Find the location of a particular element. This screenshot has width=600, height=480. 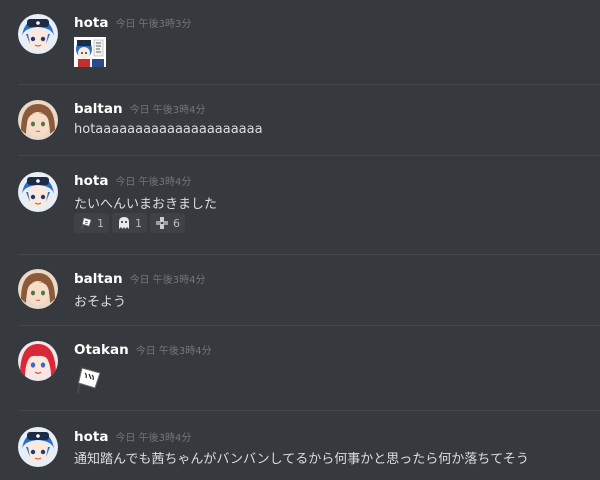

message-text: おそよう is located at coordinates (100, 302).